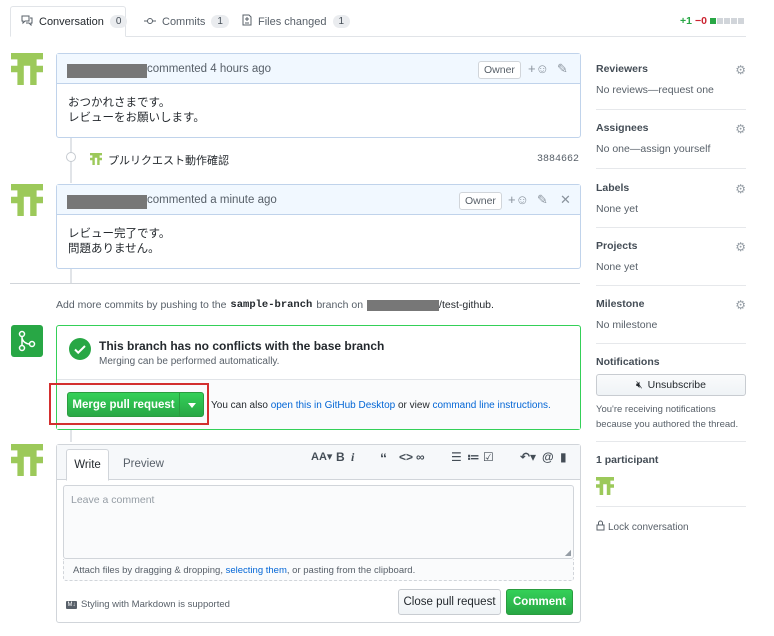  What do you see at coordinates (71, 157) in the screenshot?
I see `commit-dot-icon` at bounding box center [71, 157].